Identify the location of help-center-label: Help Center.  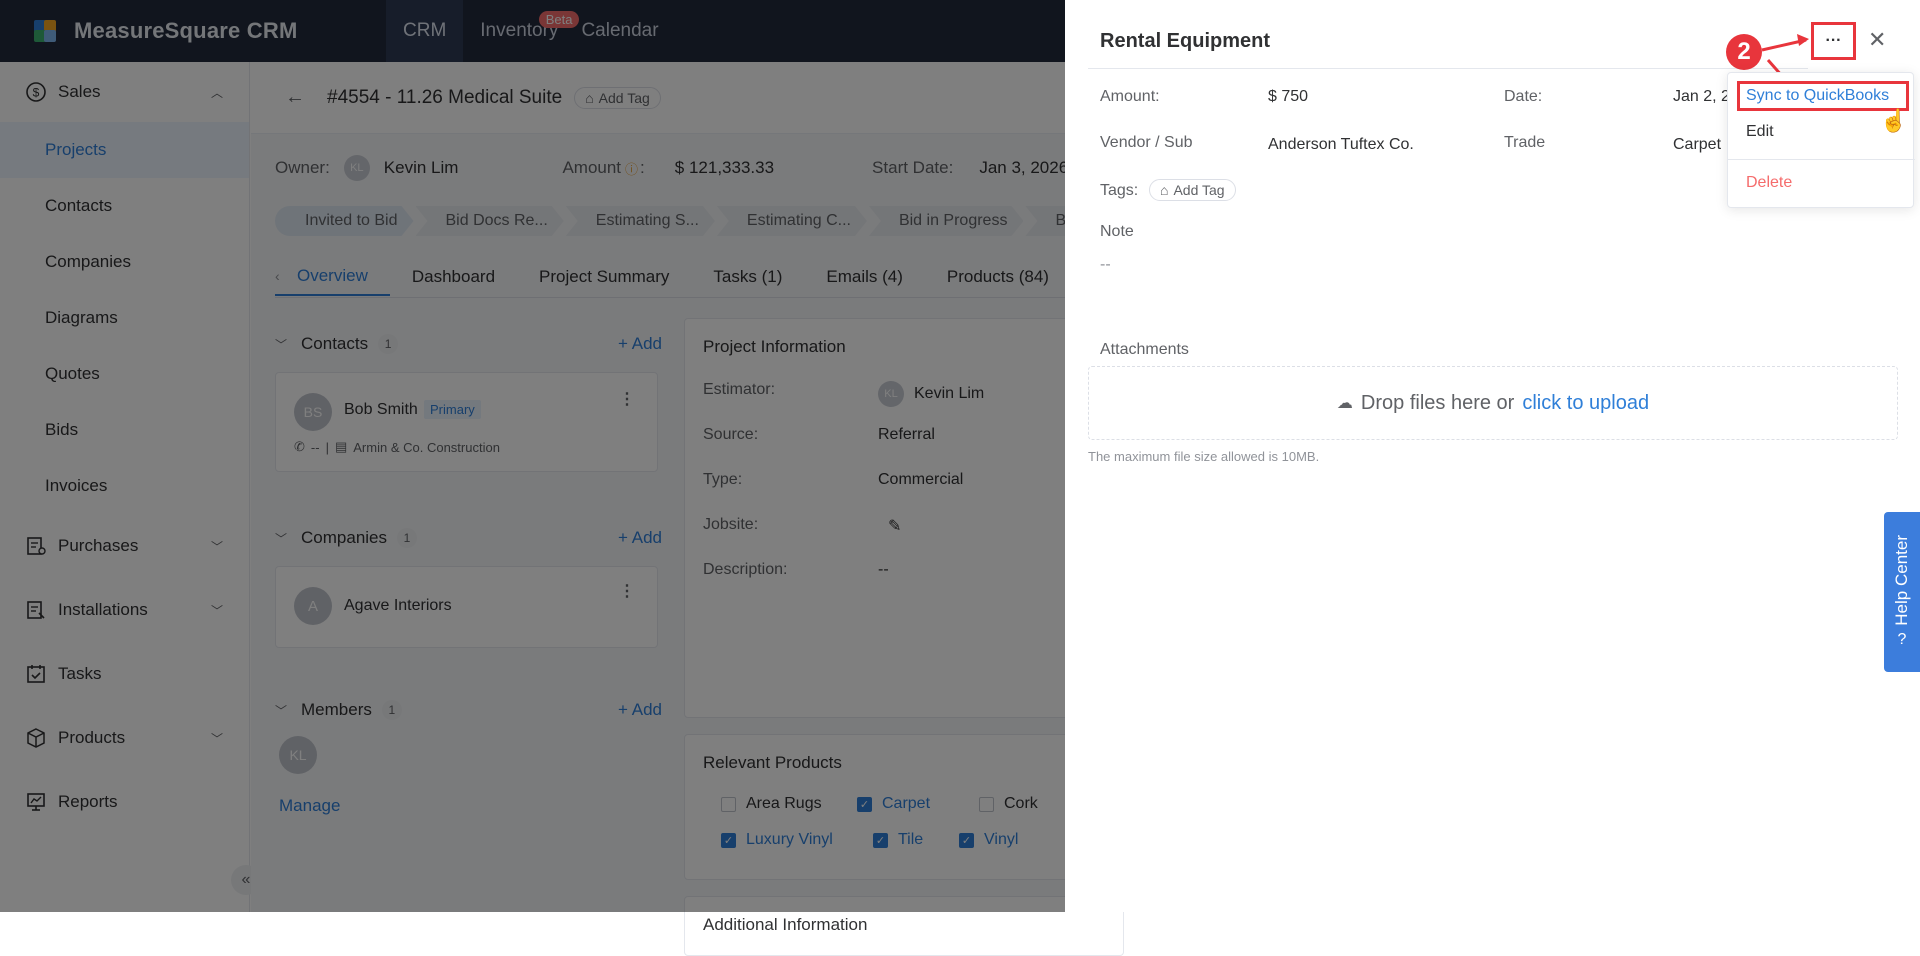
(1901, 580).